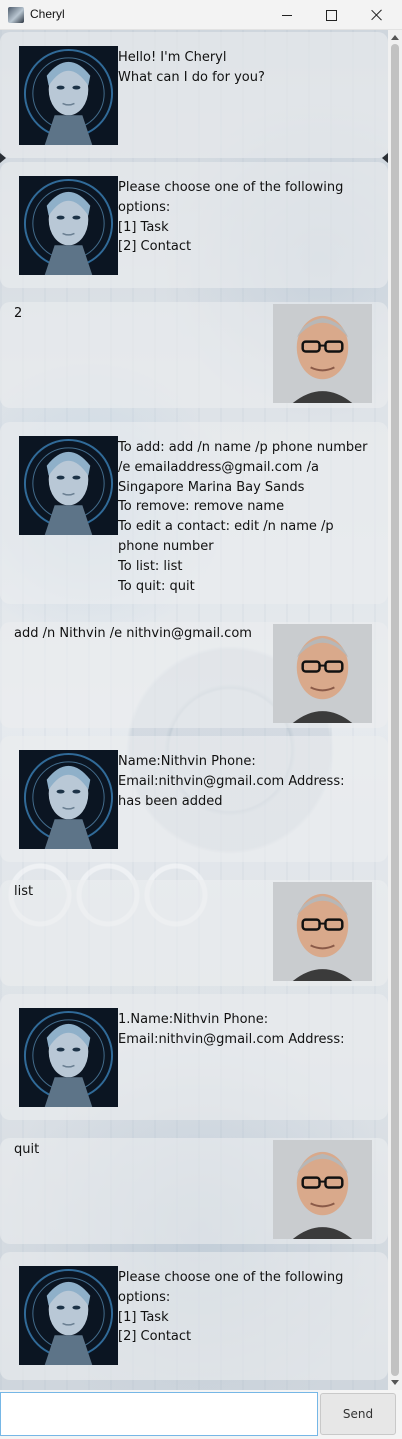 The width and height of the screenshot is (402, 1439). I want to click on close-button, so click(377, 15).